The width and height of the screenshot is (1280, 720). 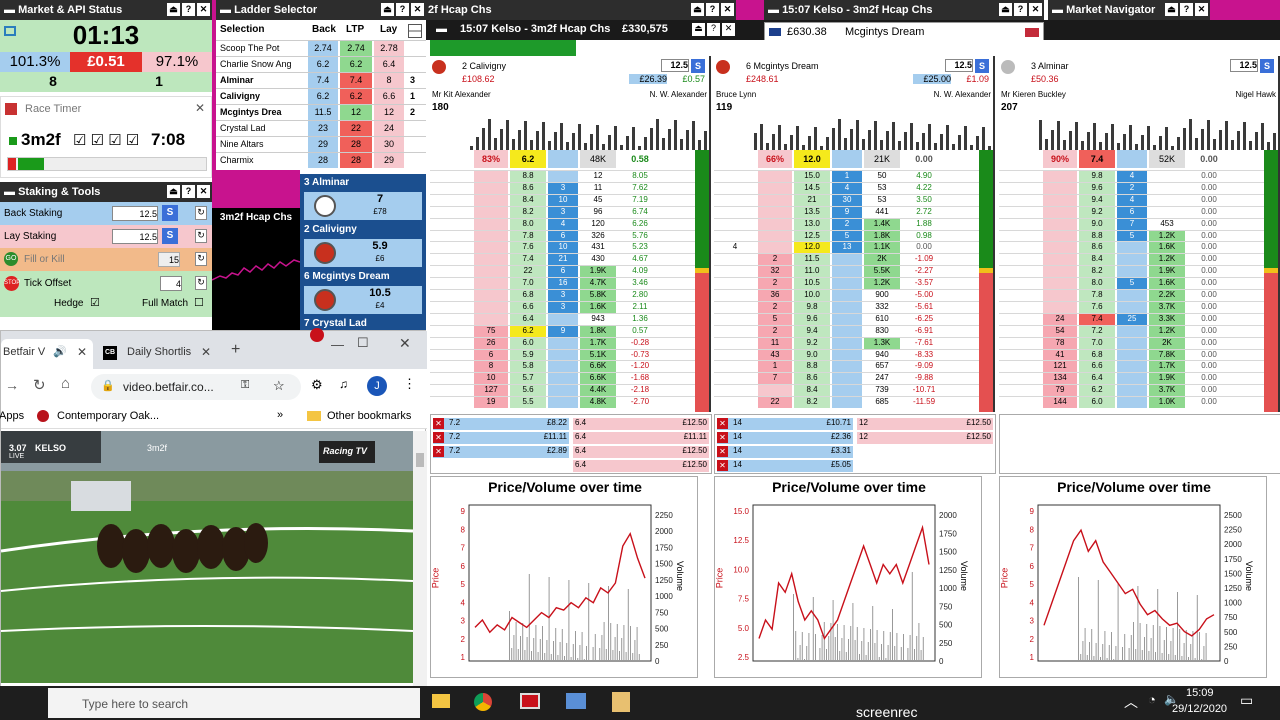 I want to click on back-order-row: ✕ 7.2 £2.89, so click(x=501, y=452).